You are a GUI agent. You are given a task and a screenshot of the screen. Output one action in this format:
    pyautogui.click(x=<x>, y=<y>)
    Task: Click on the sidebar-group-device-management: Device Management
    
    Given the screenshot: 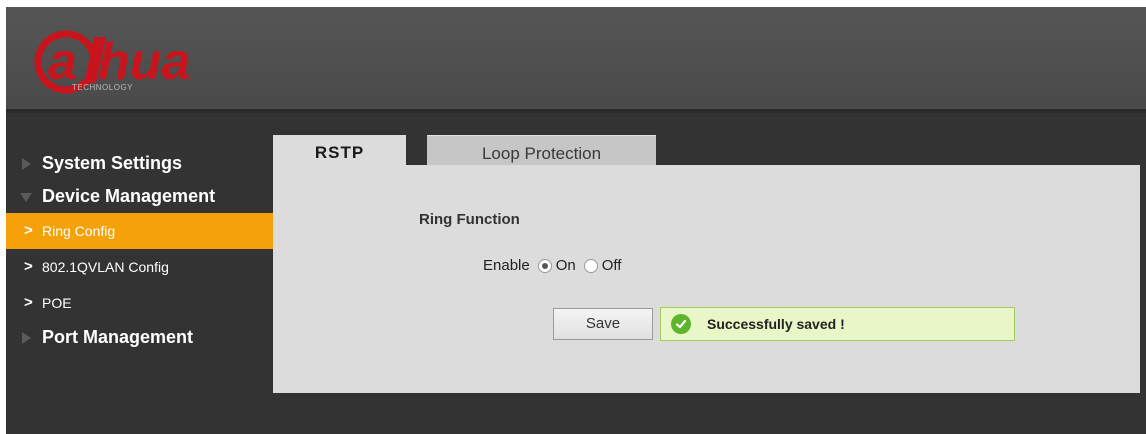 What is the action you would take?
    pyautogui.click(x=142, y=196)
    